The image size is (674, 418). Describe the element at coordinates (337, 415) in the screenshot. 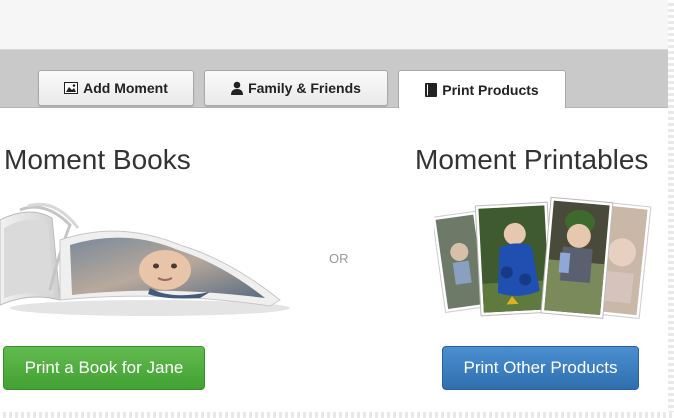

I see `torn-edge-bottom` at that location.